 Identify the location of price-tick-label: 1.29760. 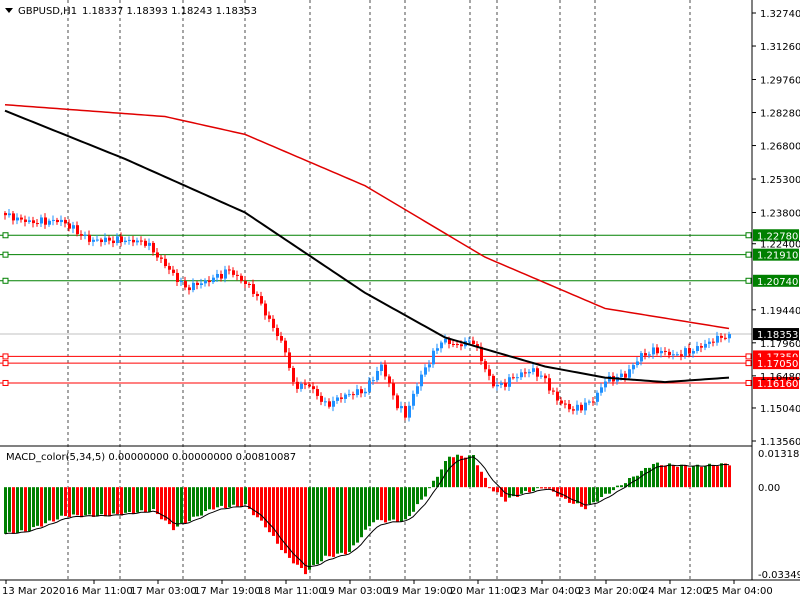
(780, 80).